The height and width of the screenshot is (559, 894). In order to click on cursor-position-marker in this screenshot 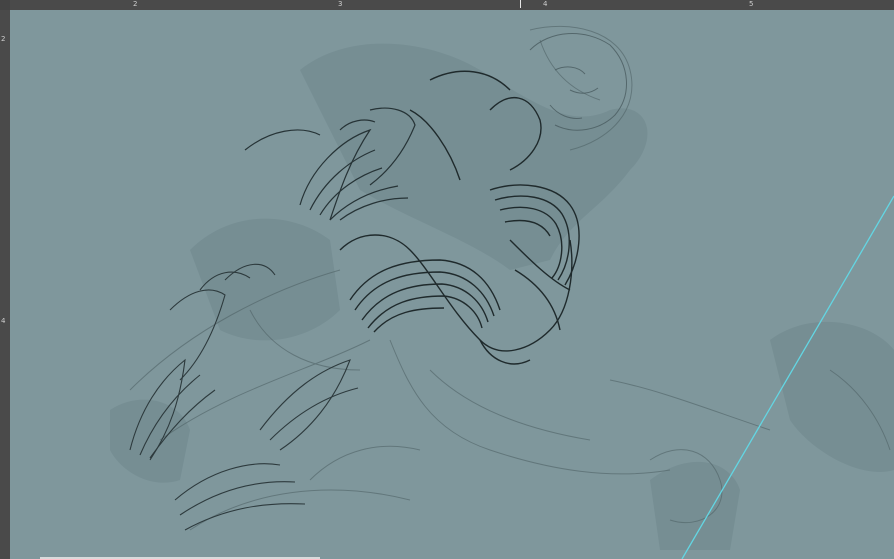, I will do `click(520, 4)`.